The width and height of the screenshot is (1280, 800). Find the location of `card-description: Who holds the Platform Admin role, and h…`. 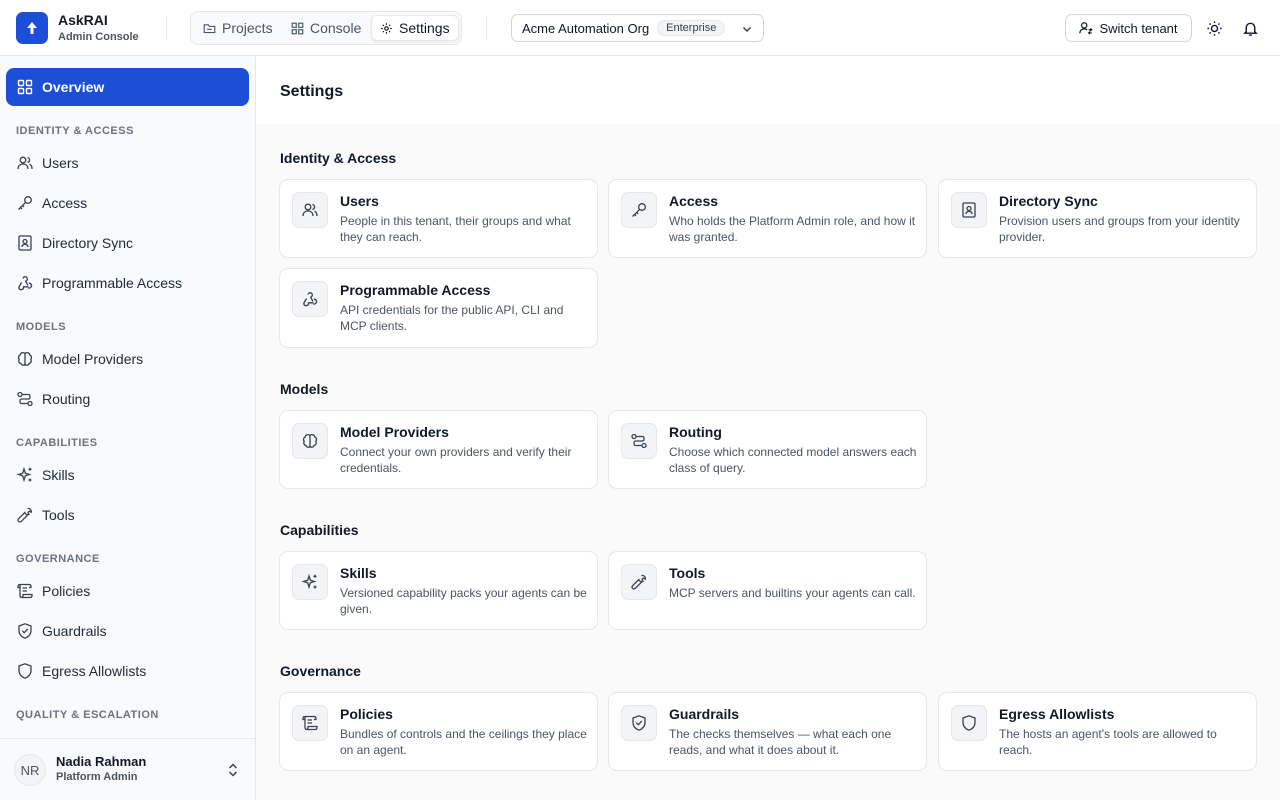

card-description: Who holds the Platform Admin role, and h… is located at coordinates (792, 229).